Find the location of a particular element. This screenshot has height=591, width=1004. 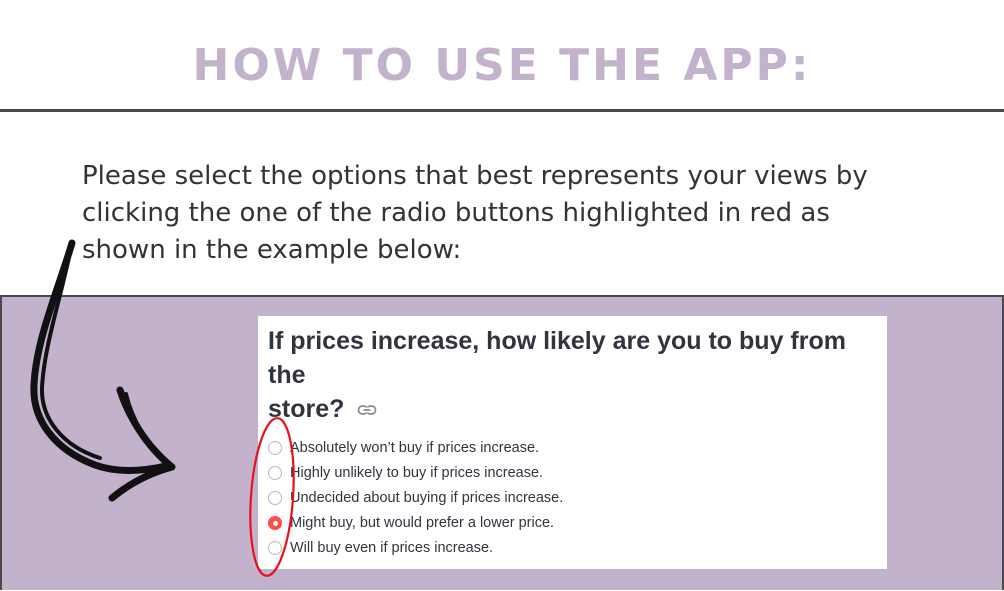

radio-option-label: Absolutely won’t buy if prices increase. is located at coordinates (415, 447).